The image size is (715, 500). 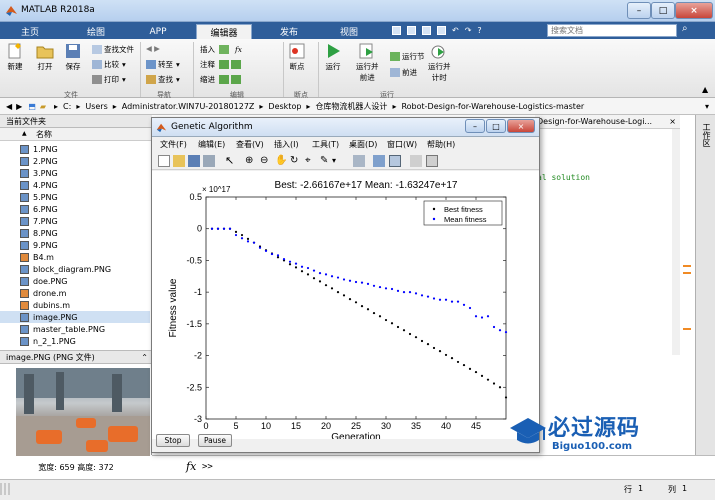 I want to click on editor-scrollbar, so click(x=676, y=242).